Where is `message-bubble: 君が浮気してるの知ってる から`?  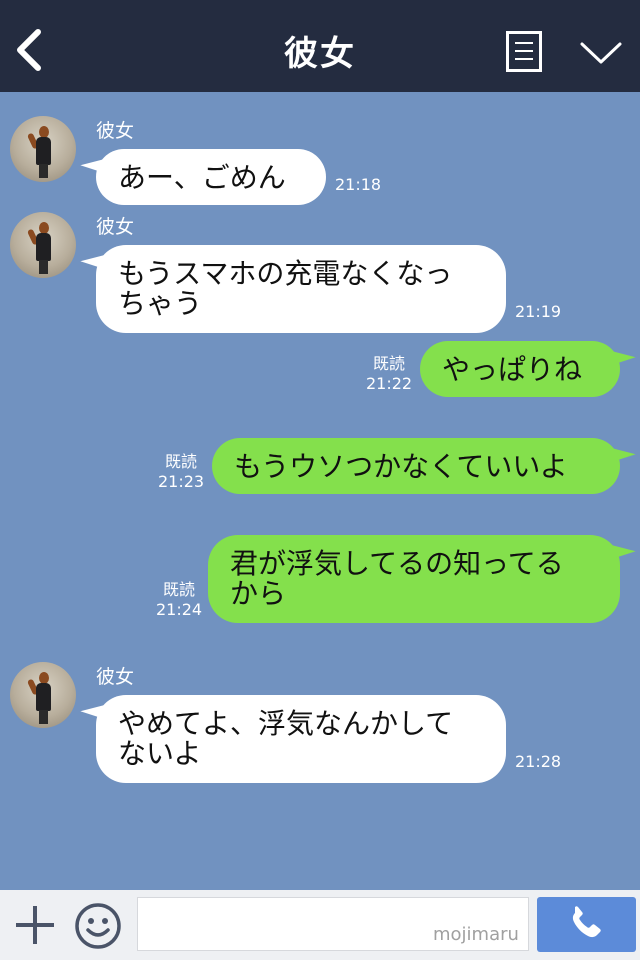 message-bubble: 君が浮気してるの知ってる から is located at coordinates (414, 579).